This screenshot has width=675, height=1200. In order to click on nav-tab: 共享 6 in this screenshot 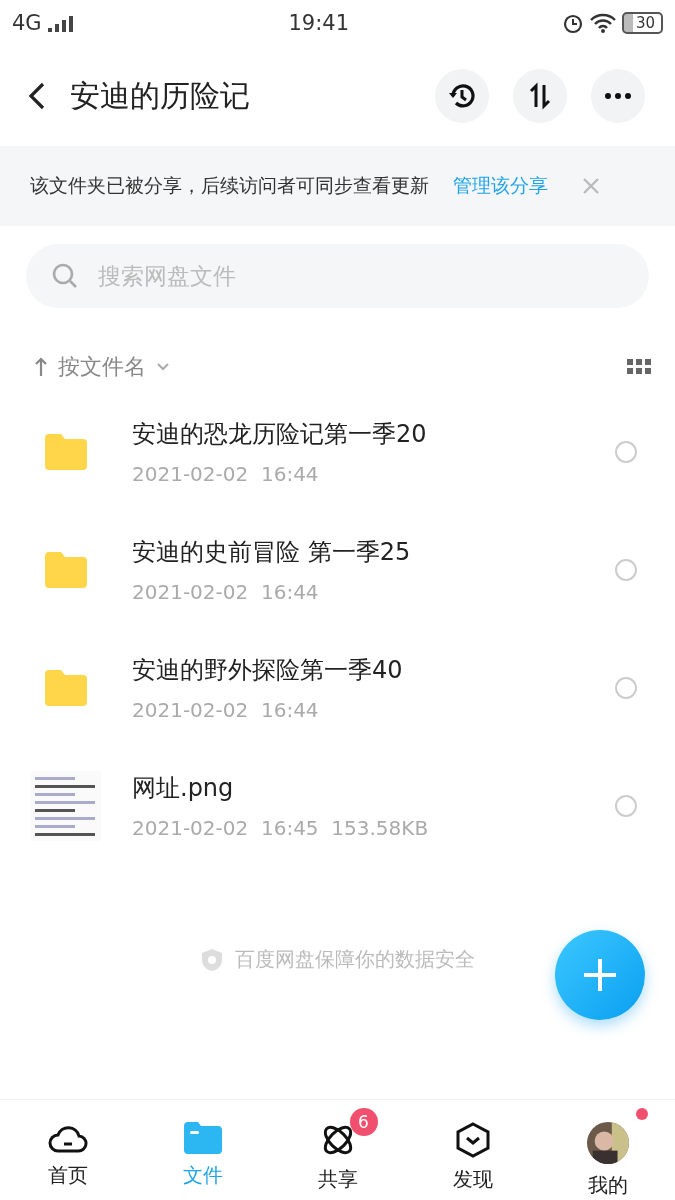, I will do `click(337, 1150)`.